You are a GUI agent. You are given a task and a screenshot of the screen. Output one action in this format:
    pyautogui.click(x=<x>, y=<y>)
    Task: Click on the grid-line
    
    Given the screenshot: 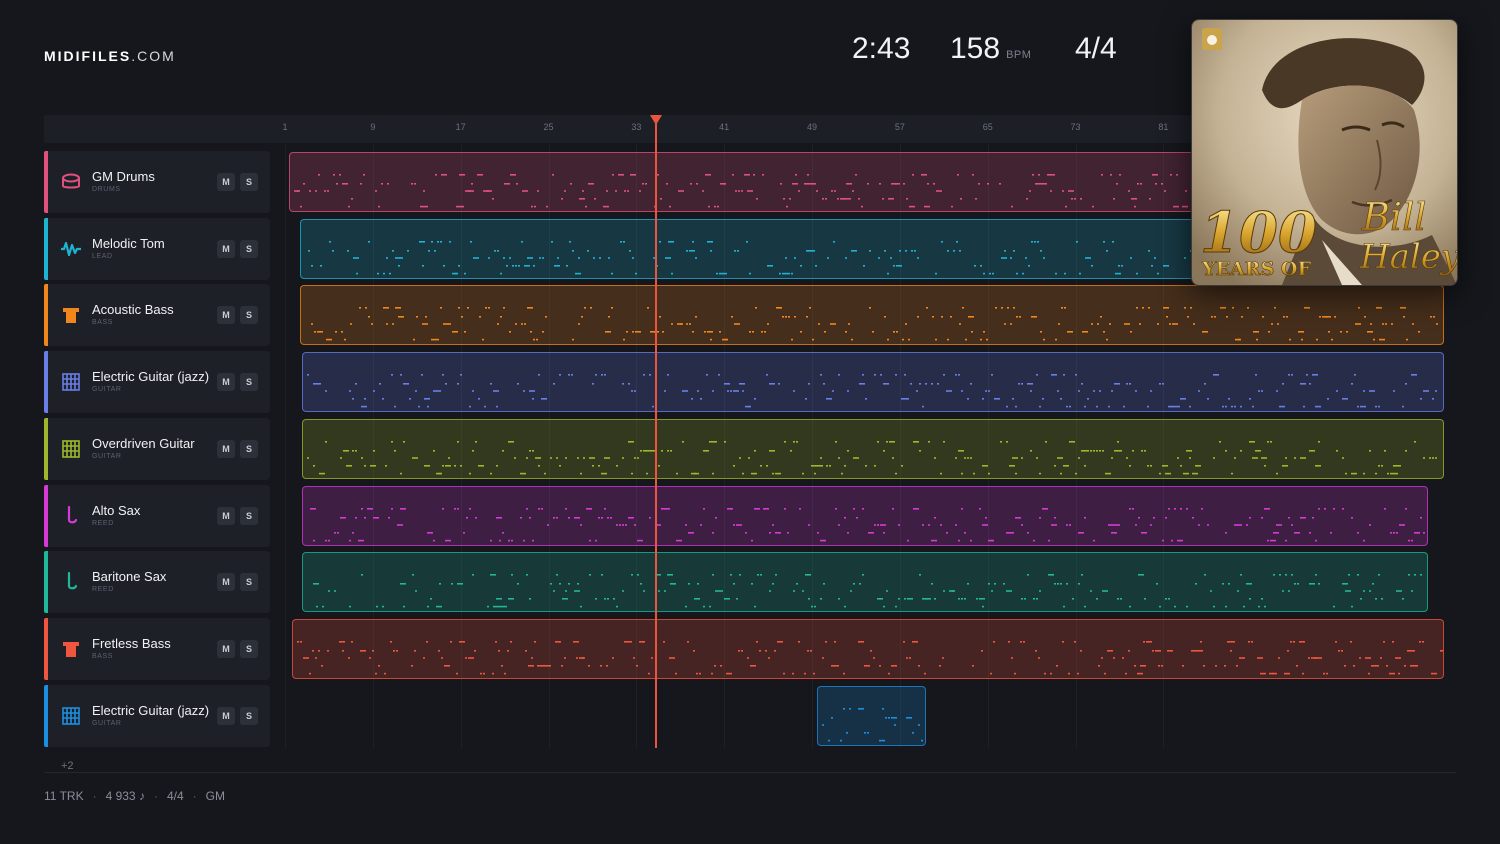 What is the action you would take?
    pyautogui.click(x=285, y=445)
    